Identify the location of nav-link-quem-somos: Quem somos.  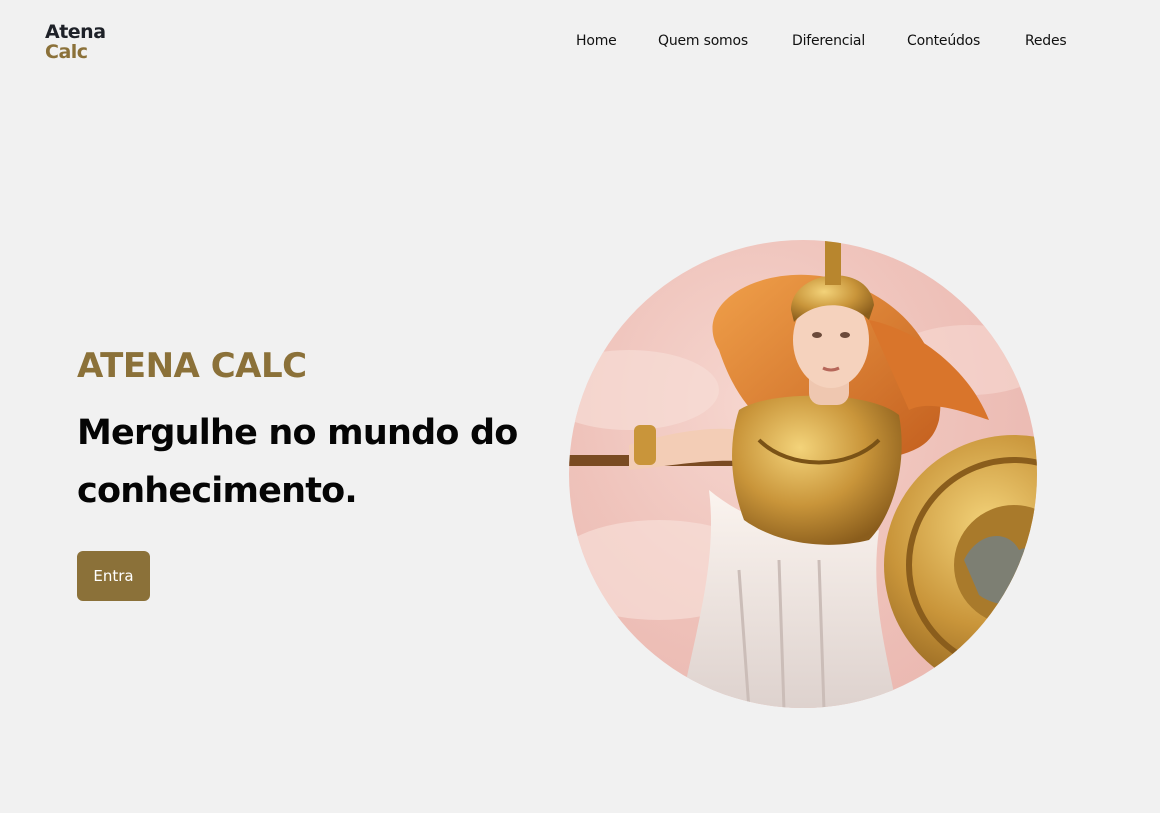
(703, 41).